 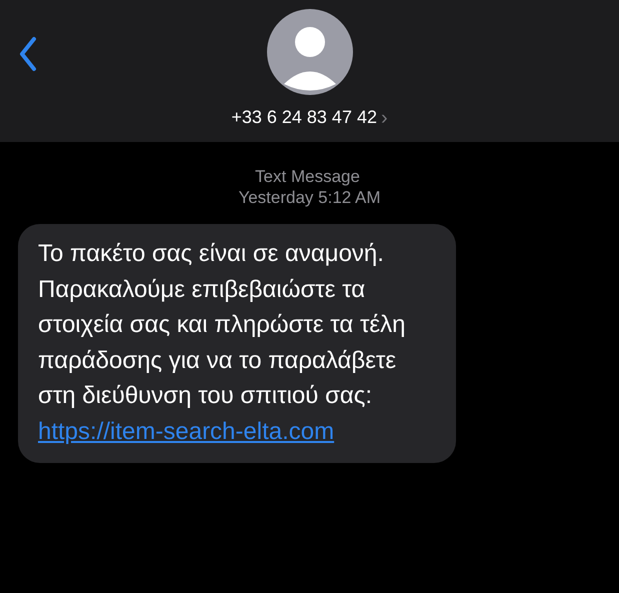 I want to click on back-icon, so click(x=28, y=54).